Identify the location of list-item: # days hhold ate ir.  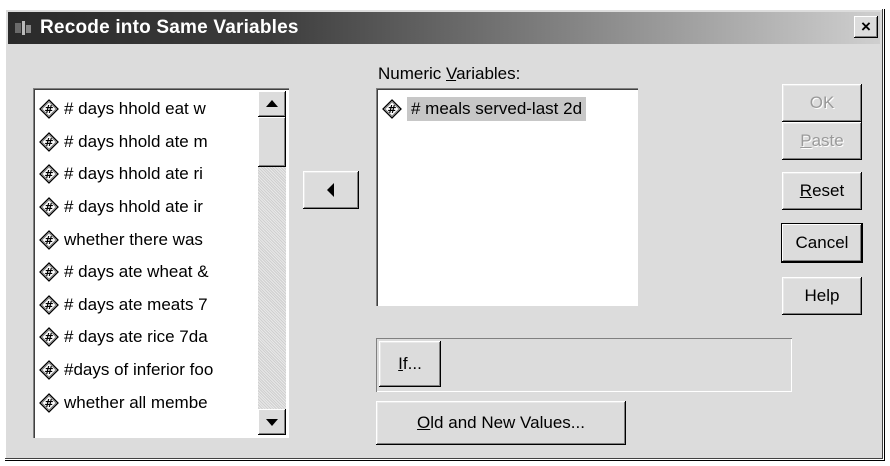
(149, 207).